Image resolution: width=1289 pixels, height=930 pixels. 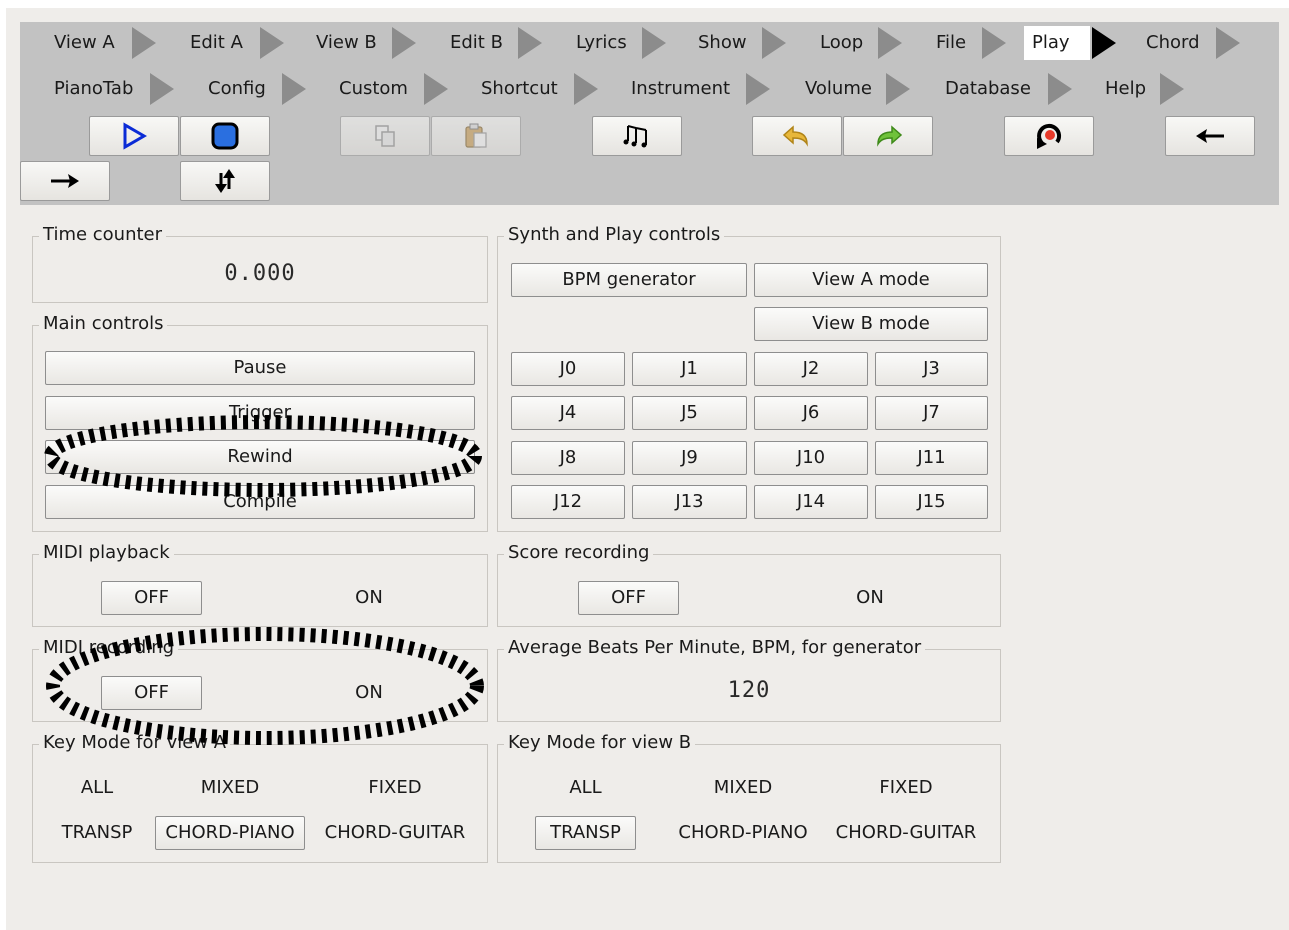 What do you see at coordinates (838, 89) in the screenshot?
I see `tab-volume: Volume` at bounding box center [838, 89].